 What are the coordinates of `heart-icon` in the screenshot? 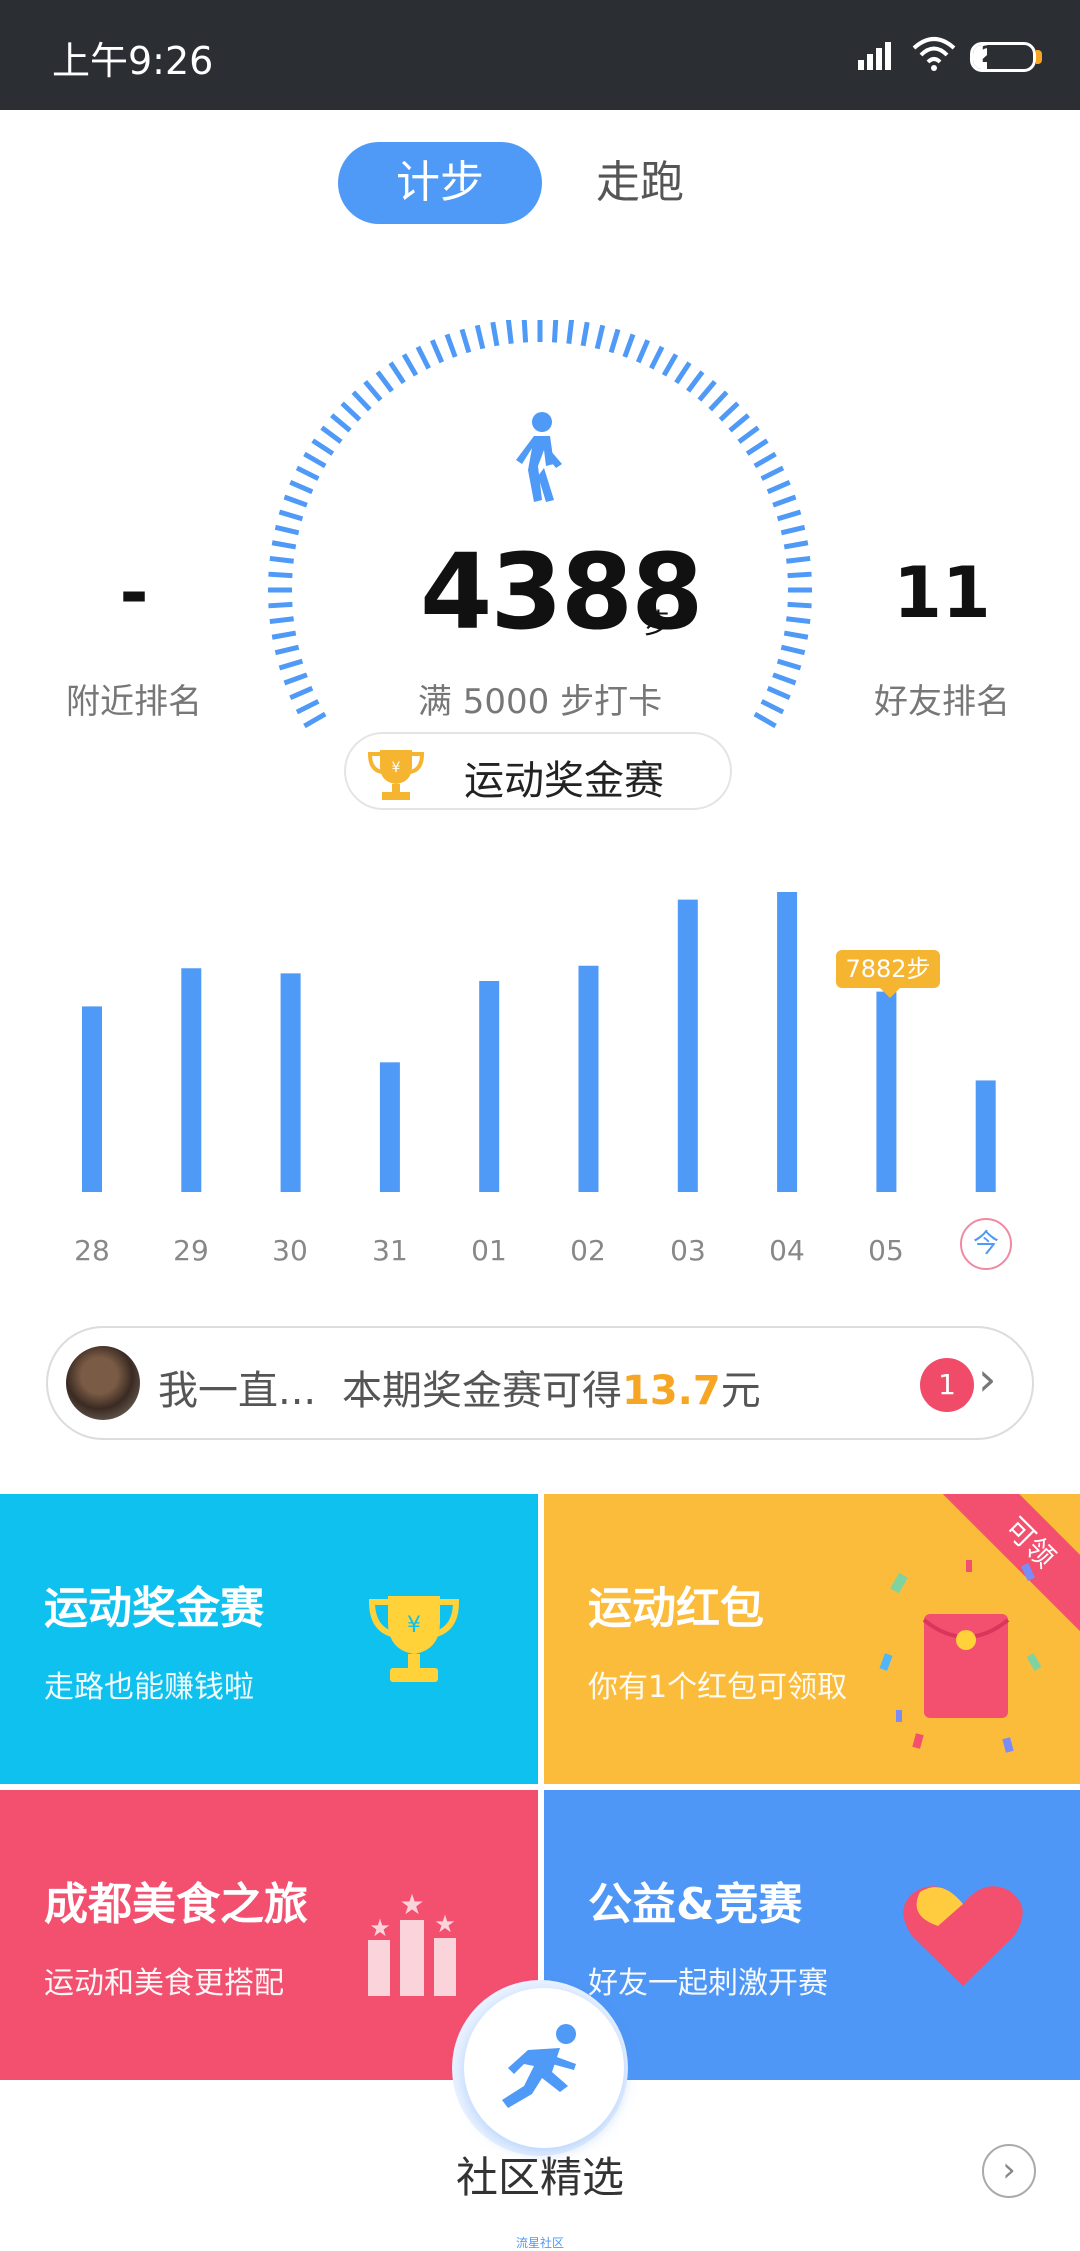 It's located at (963, 1936).